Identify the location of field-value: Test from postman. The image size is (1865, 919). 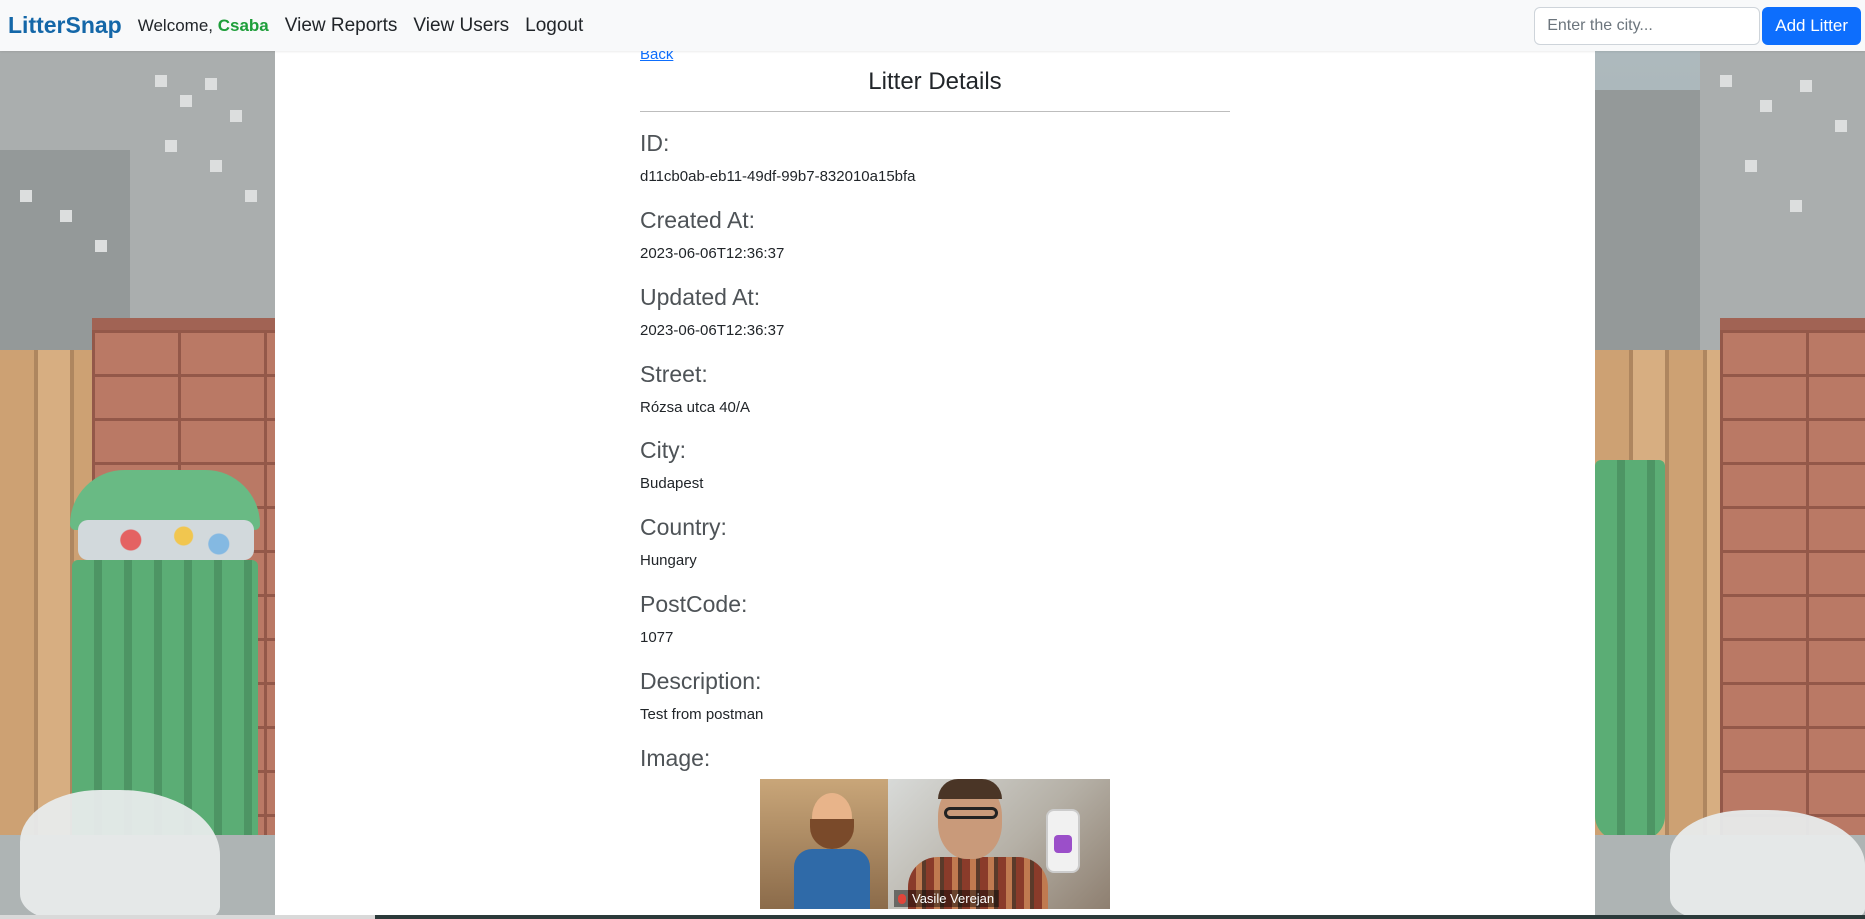
(702, 714).